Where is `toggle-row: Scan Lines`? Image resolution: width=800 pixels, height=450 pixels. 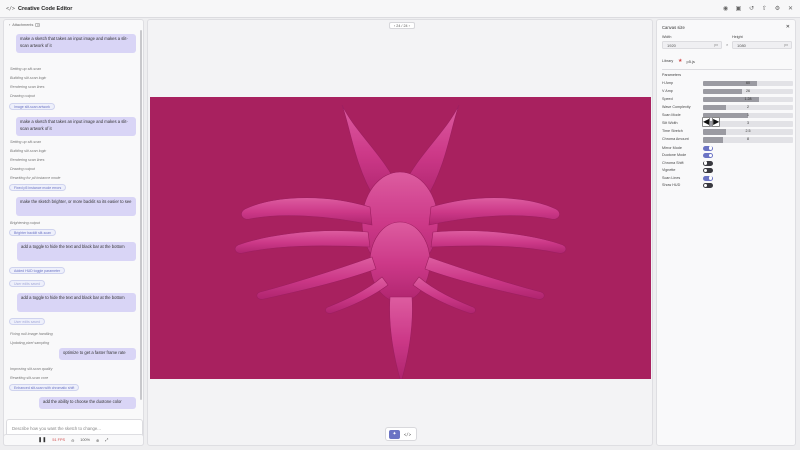
toggle-row: Scan Lines is located at coordinates (728, 178).